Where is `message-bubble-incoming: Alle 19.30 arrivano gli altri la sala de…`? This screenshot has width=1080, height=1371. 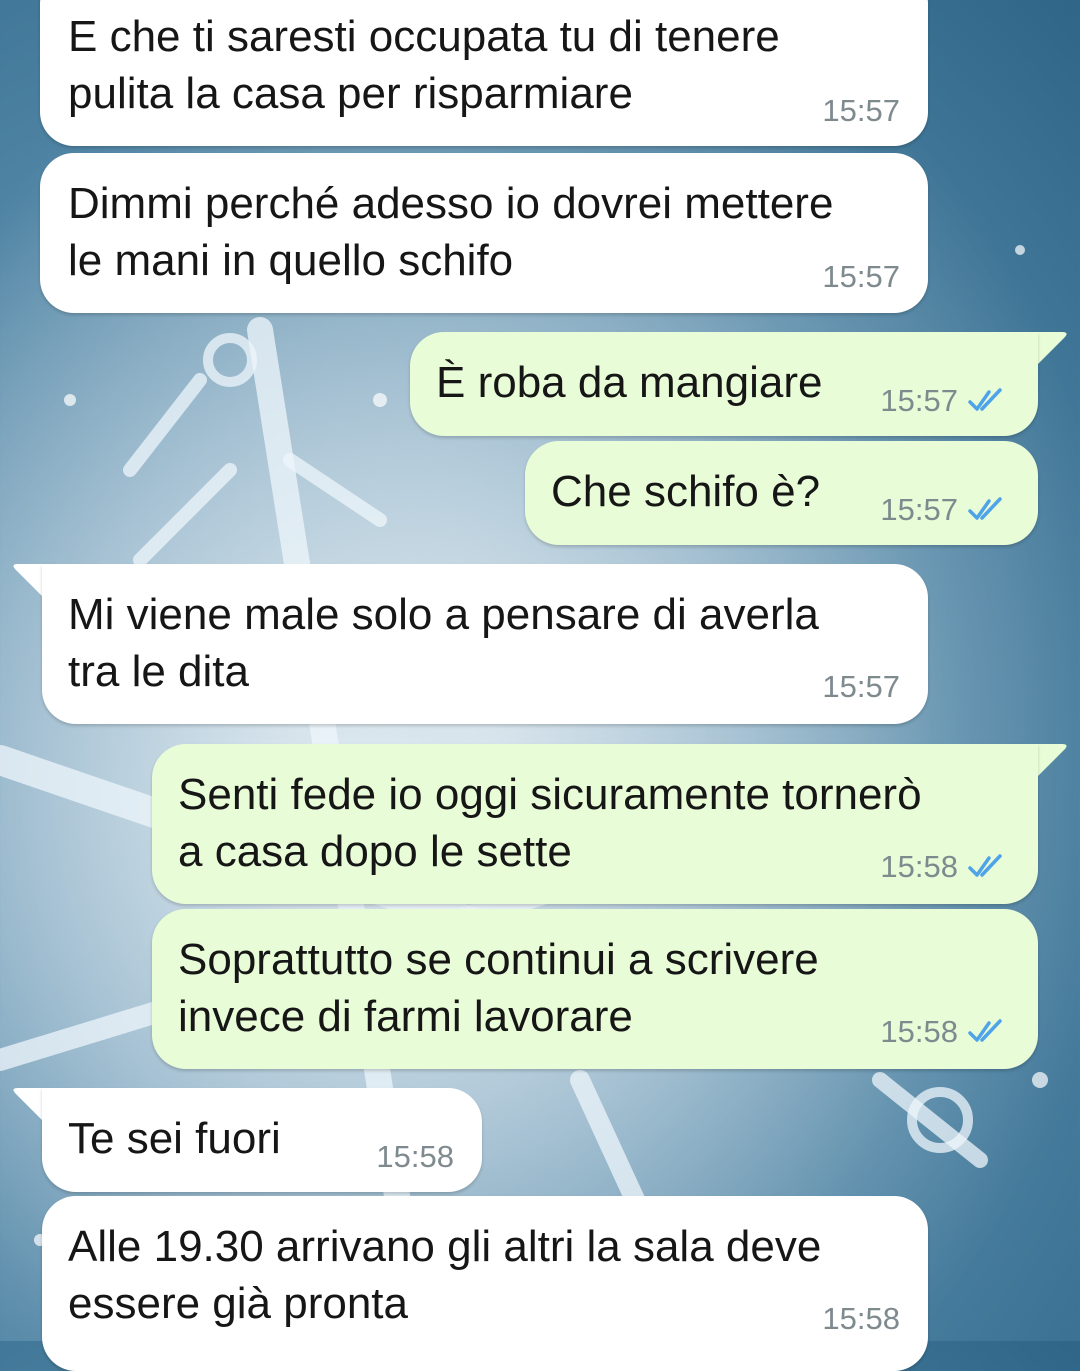
message-bubble-incoming: Alle 19.30 arrivano gli altri la sala de… is located at coordinates (485, 1283).